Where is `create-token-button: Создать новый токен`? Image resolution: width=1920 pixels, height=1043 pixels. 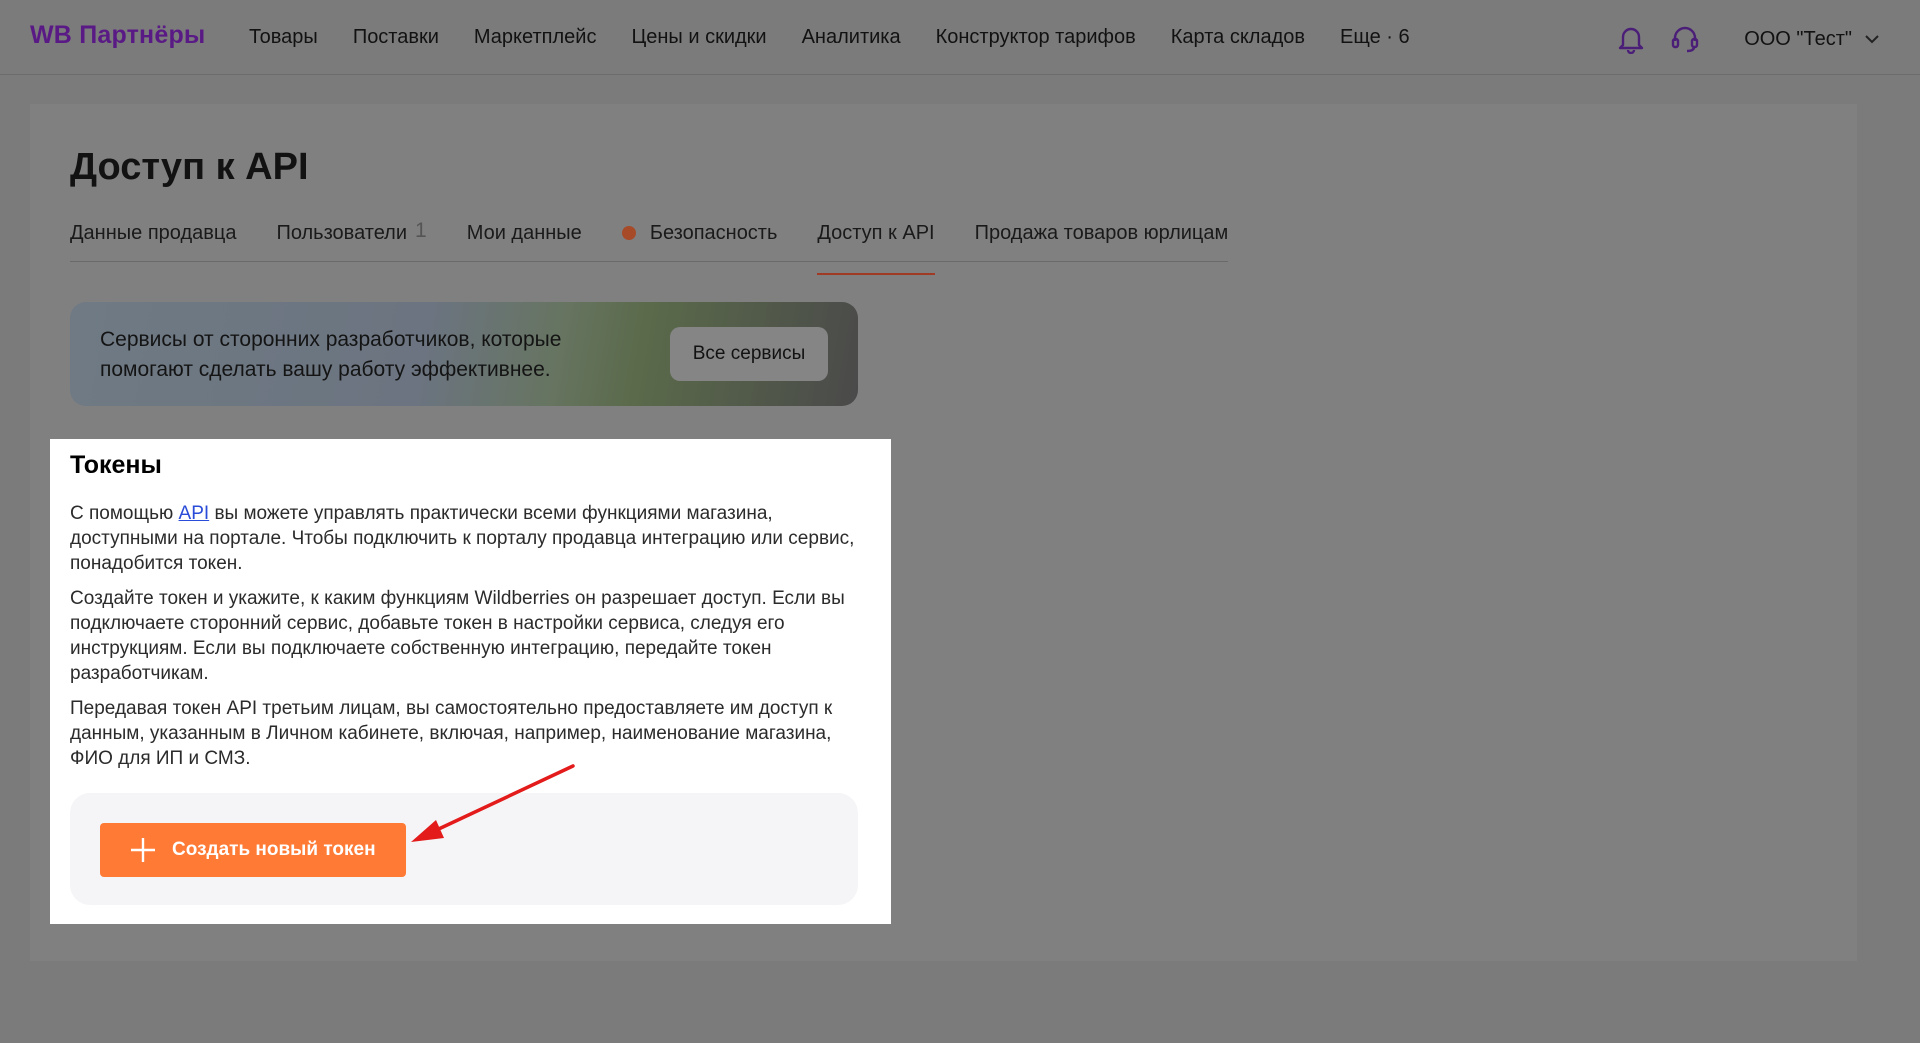 create-token-button: Создать новый токен is located at coordinates (253, 850).